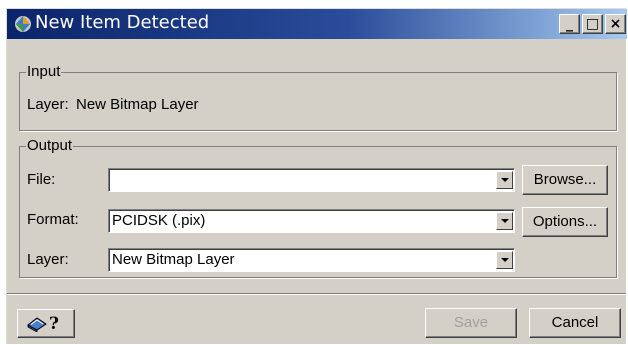 The image size is (628, 345). I want to click on save-button: Save, so click(471, 323).